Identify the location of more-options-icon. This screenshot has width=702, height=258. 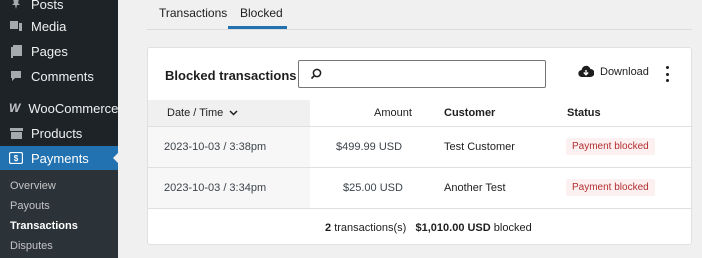
(667, 74).